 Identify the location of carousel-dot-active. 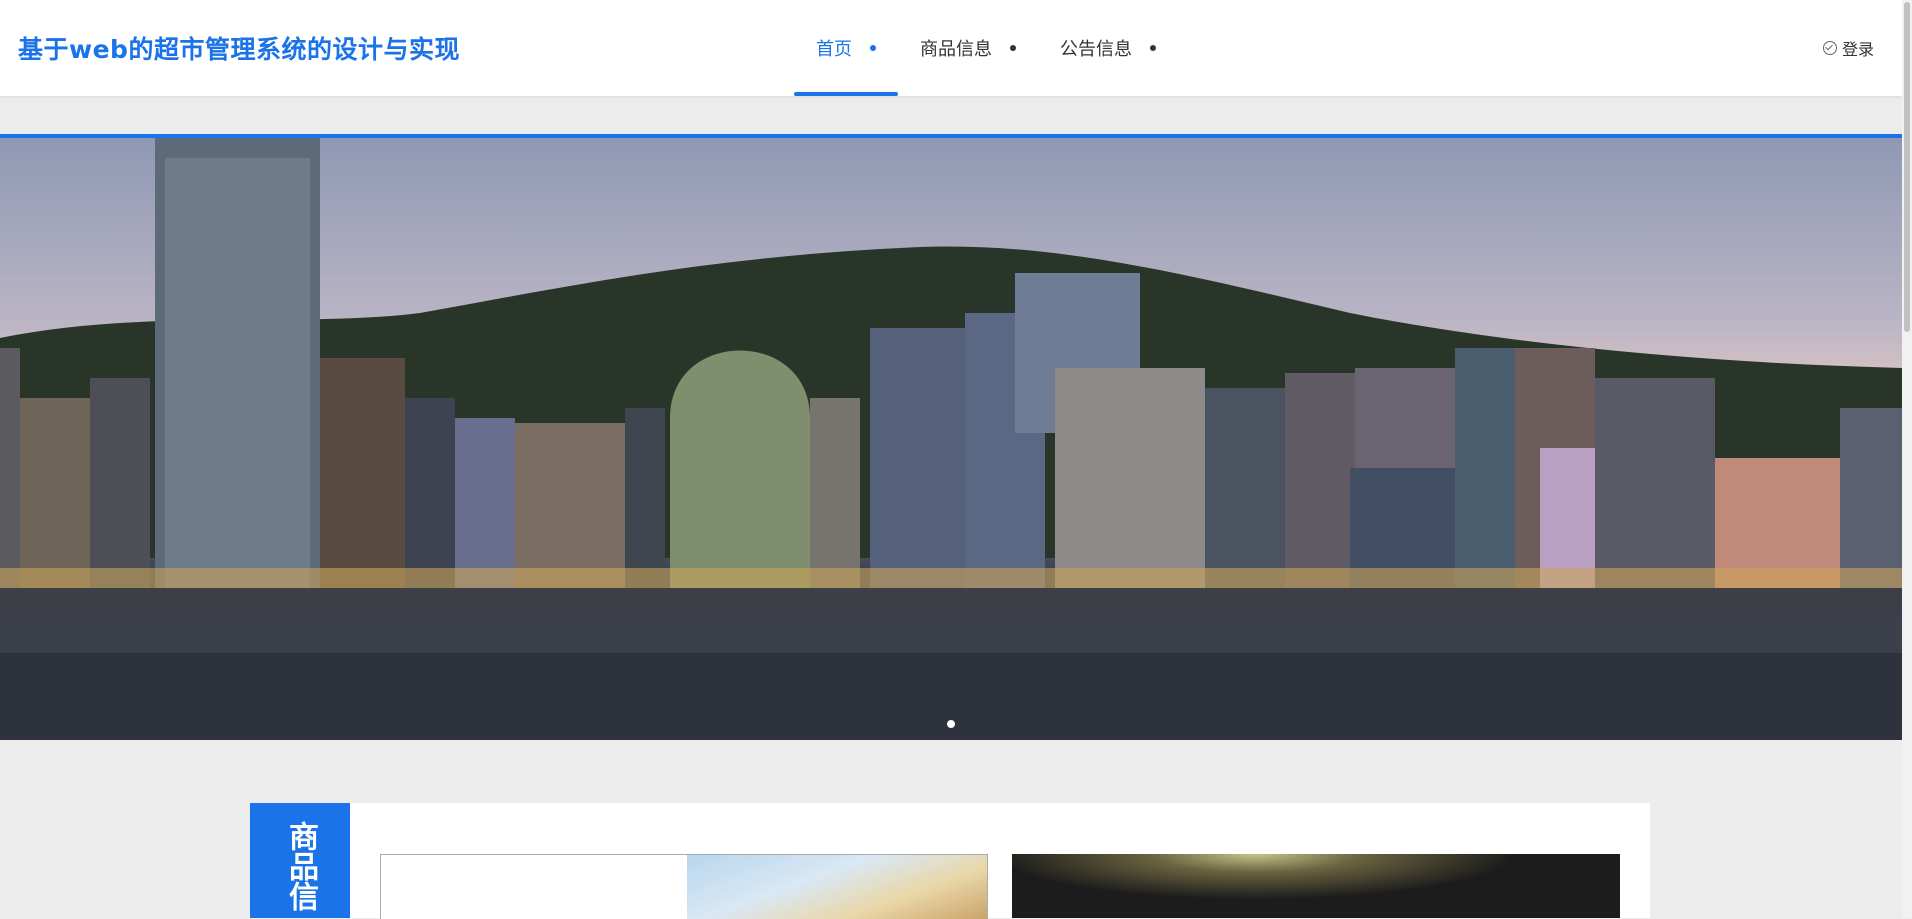
(951, 724).